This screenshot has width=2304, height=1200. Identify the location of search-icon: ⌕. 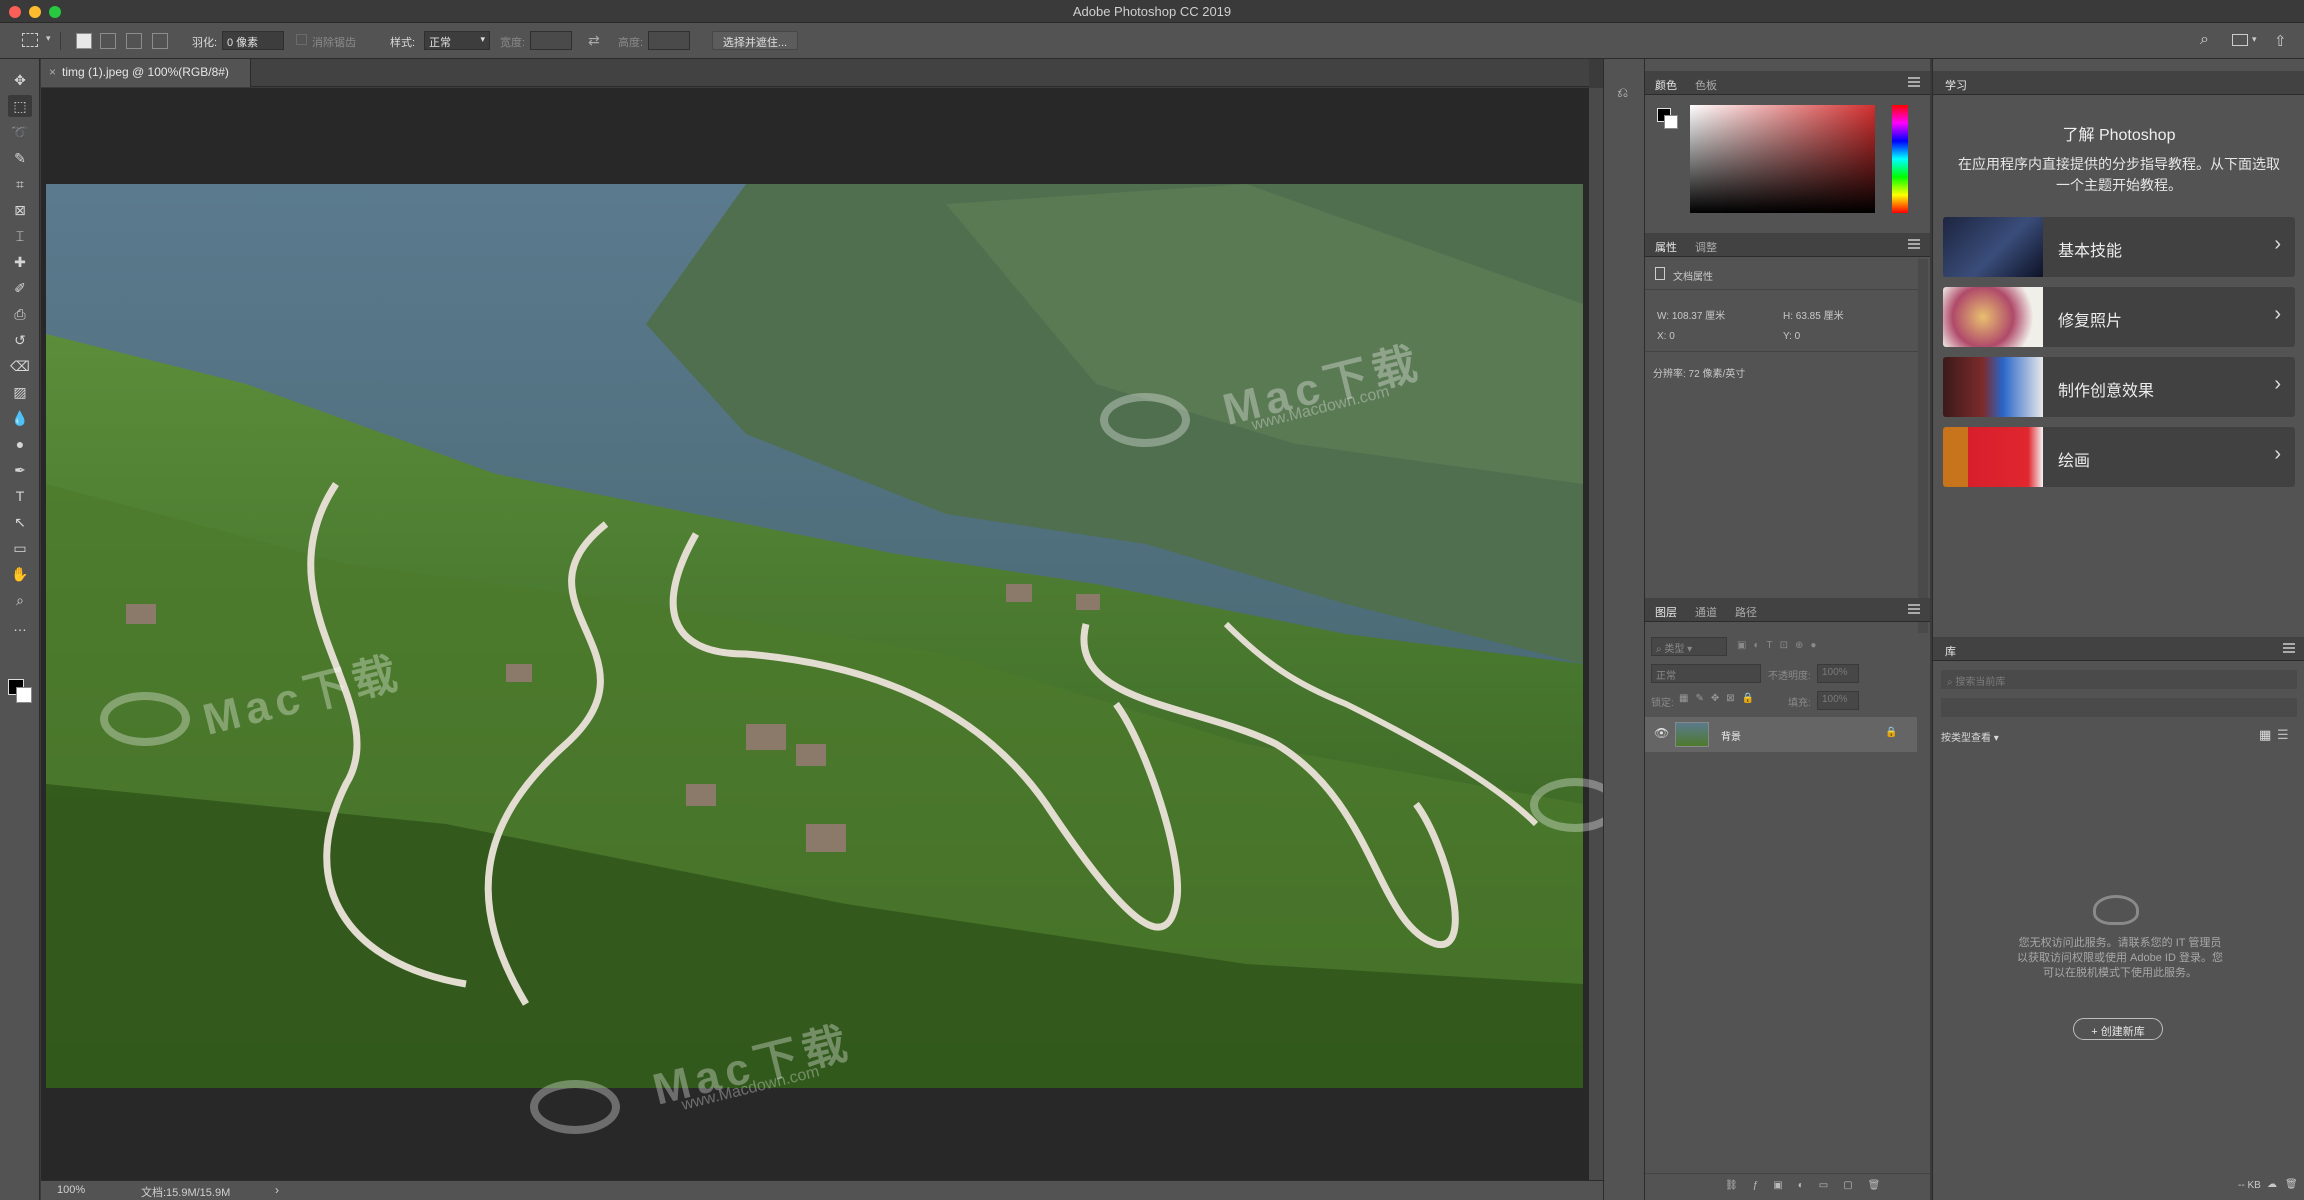
(2204, 40).